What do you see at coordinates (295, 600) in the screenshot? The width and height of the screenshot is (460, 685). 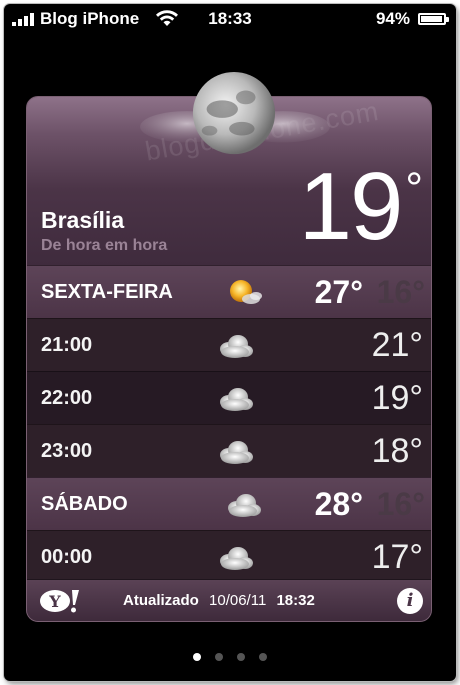 I see `updated-time: 18:32` at bounding box center [295, 600].